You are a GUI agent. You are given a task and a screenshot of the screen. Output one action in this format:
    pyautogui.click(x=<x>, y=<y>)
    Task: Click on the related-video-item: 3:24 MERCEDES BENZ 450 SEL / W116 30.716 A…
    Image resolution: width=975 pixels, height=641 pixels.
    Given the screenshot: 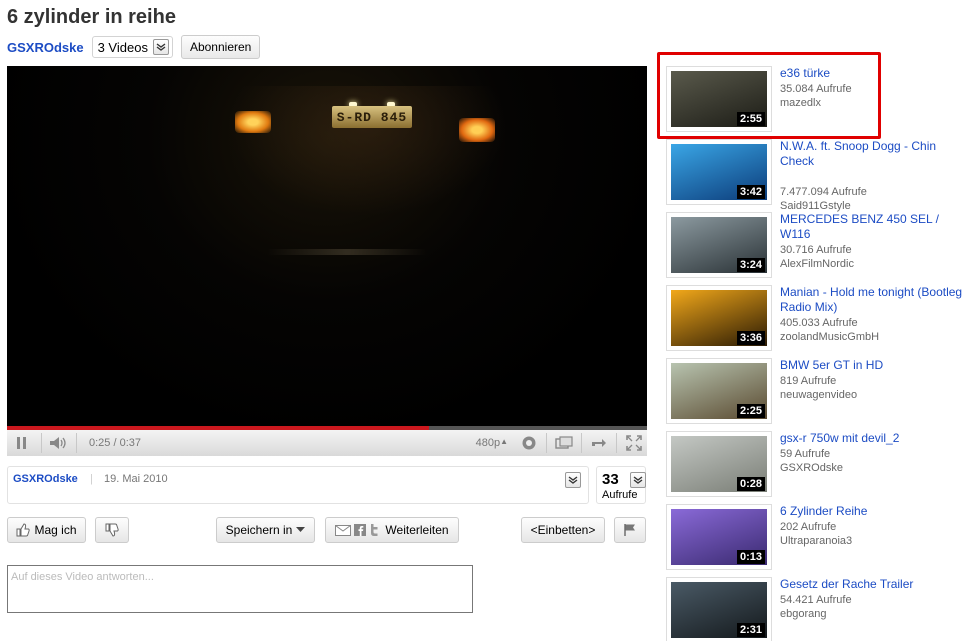 What is the action you would take?
    pyautogui.click(x=816, y=246)
    